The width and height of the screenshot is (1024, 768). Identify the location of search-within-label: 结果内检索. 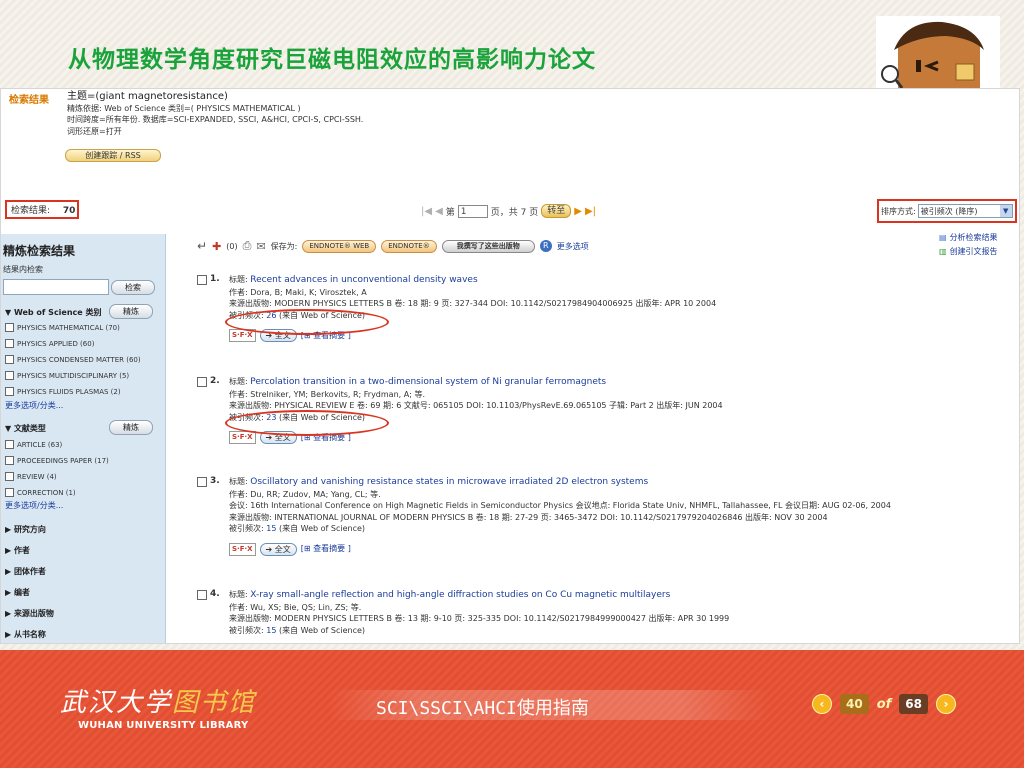
(23, 269).